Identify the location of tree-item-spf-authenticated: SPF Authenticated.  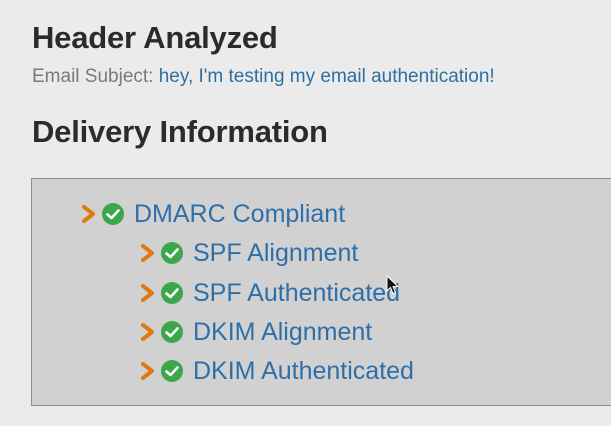
(270, 293).